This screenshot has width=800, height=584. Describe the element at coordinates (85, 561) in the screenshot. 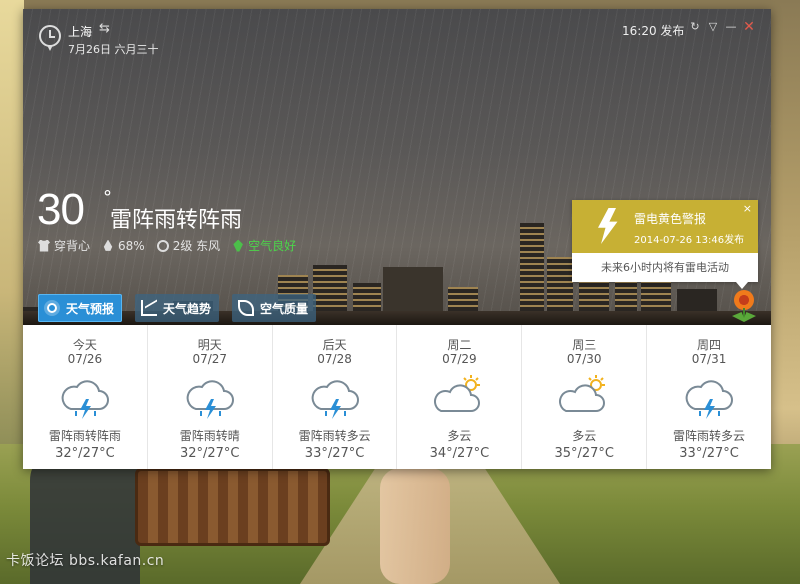

I see `forum-watermark: 卡饭论坛 bbs.kafan.cn` at that location.